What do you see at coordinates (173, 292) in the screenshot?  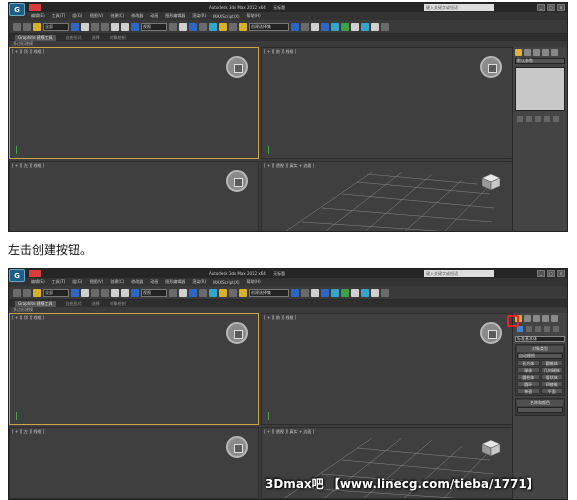 I see `pivot-icon` at bounding box center [173, 292].